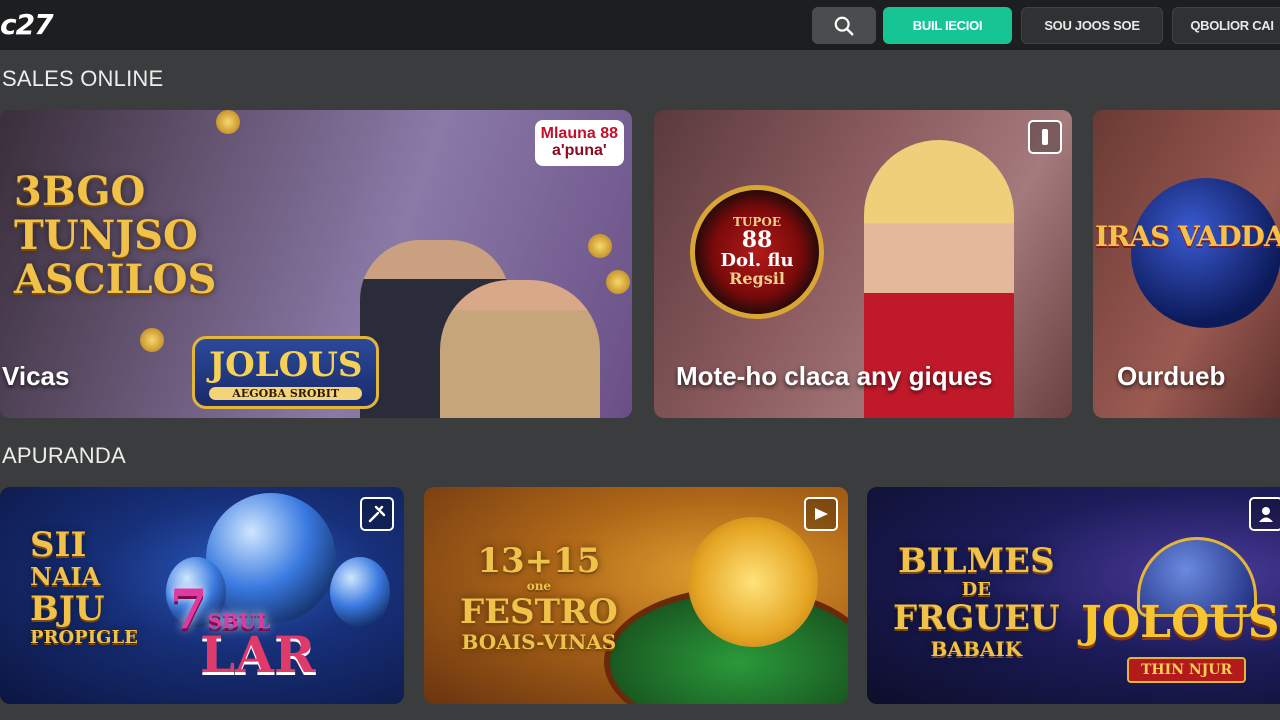  What do you see at coordinates (1092, 25) in the screenshot?
I see `secondary-button: SOU JOOS SOE` at bounding box center [1092, 25].